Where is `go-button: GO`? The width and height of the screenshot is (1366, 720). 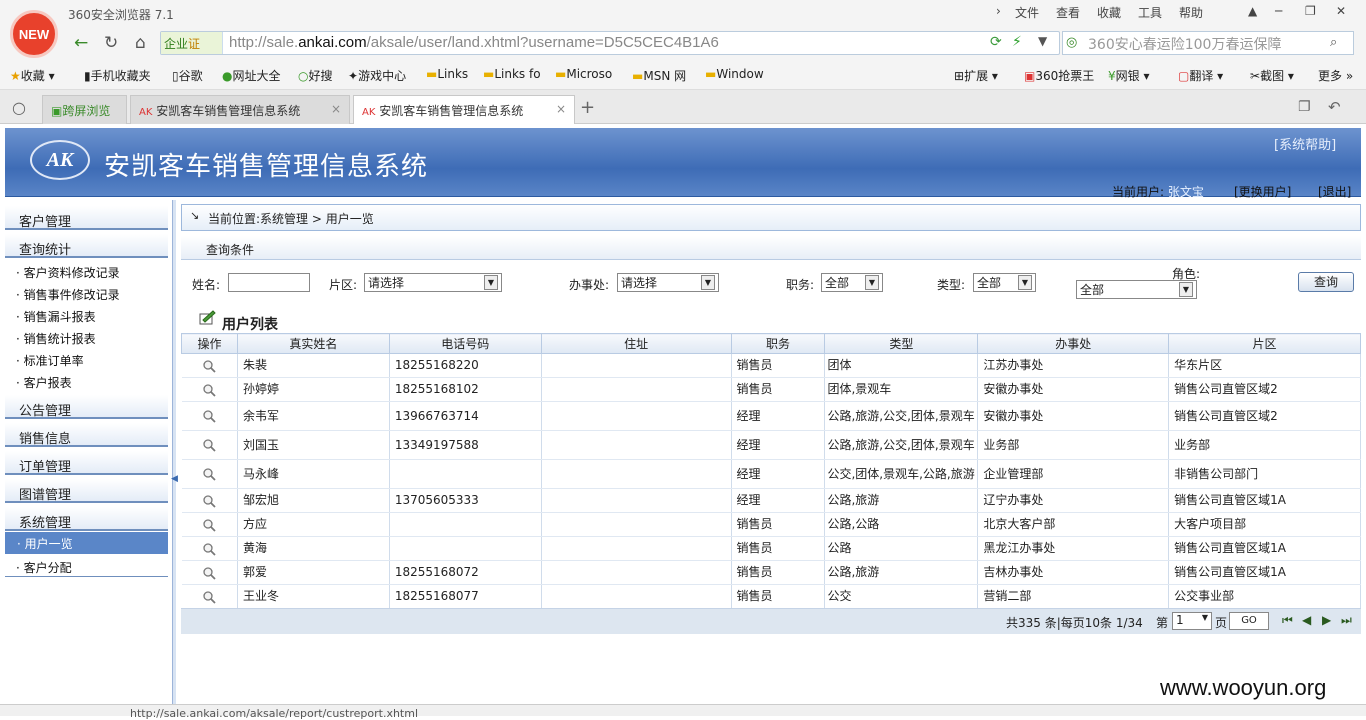 go-button: GO is located at coordinates (1249, 621).